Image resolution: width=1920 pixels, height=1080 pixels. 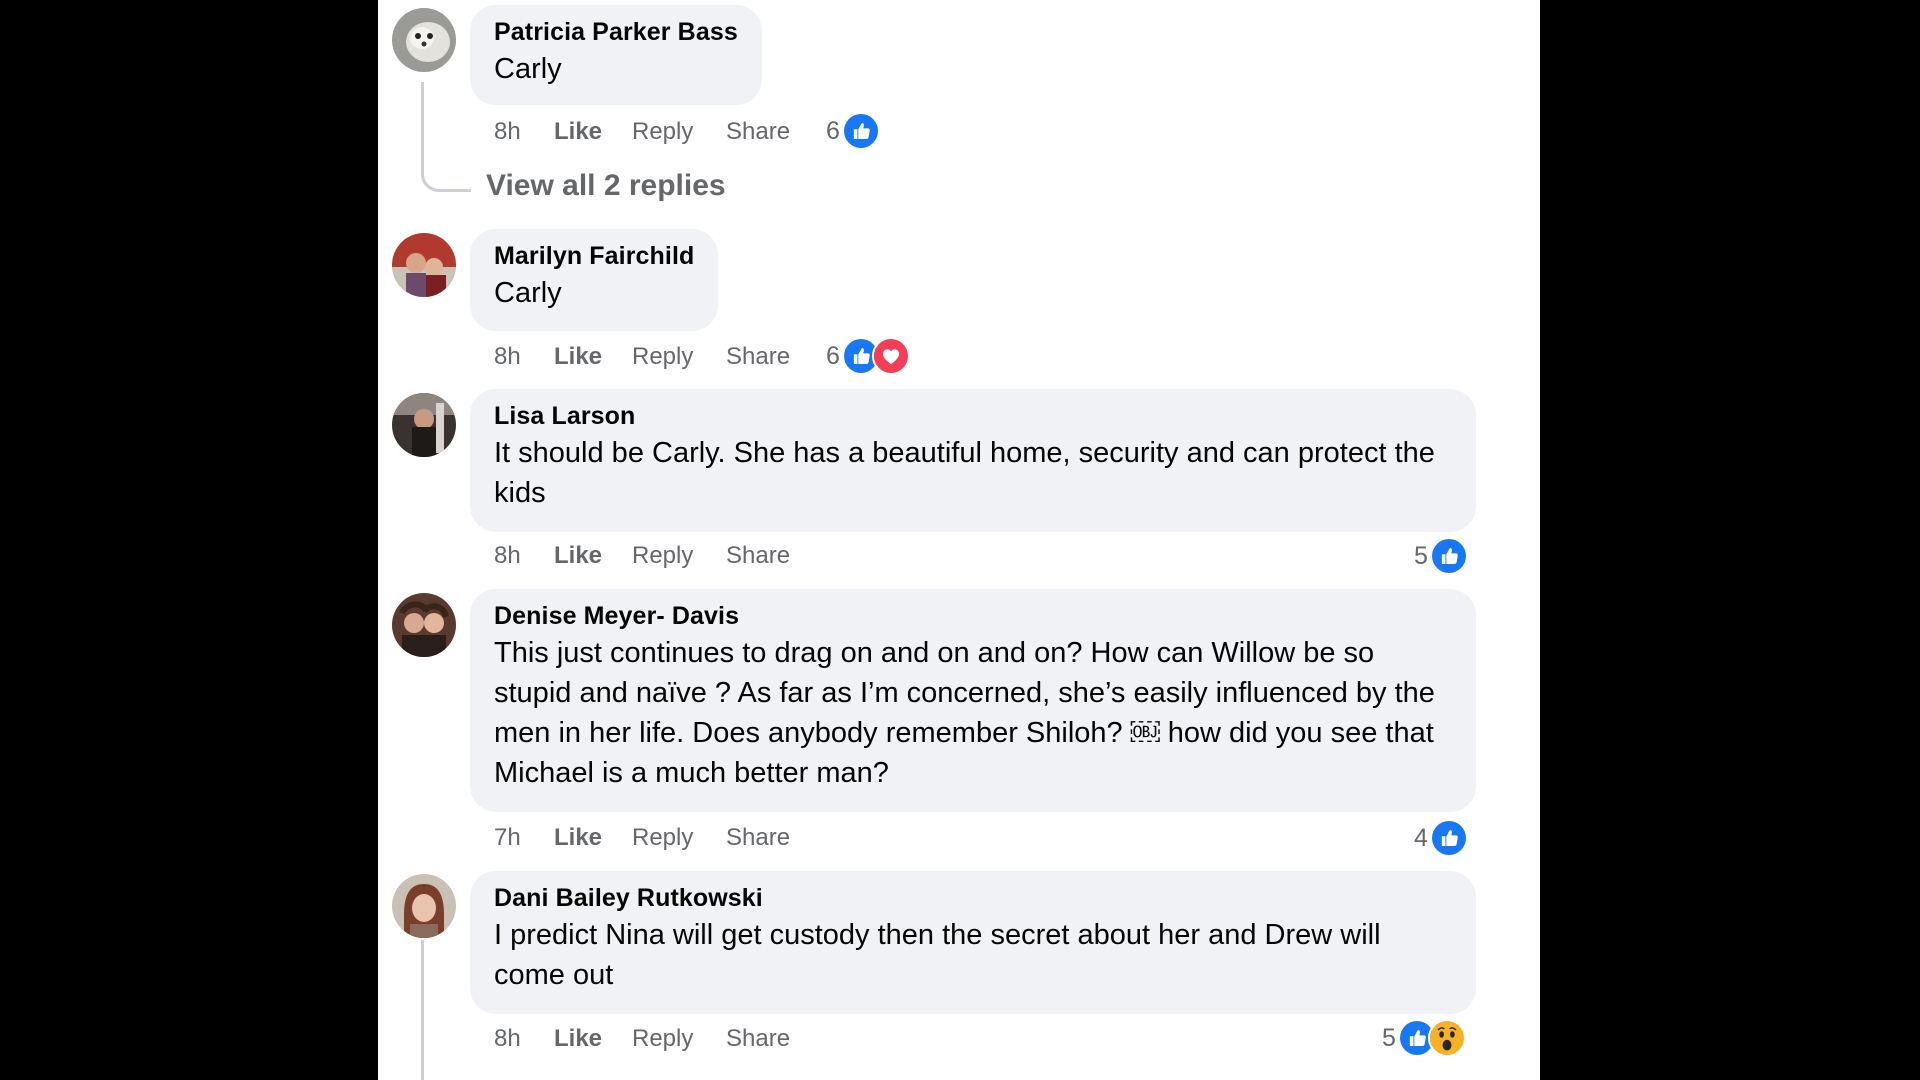 What do you see at coordinates (594, 256) in the screenshot?
I see `comment-author: Marilyn Fairchild` at bounding box center [594, 256].